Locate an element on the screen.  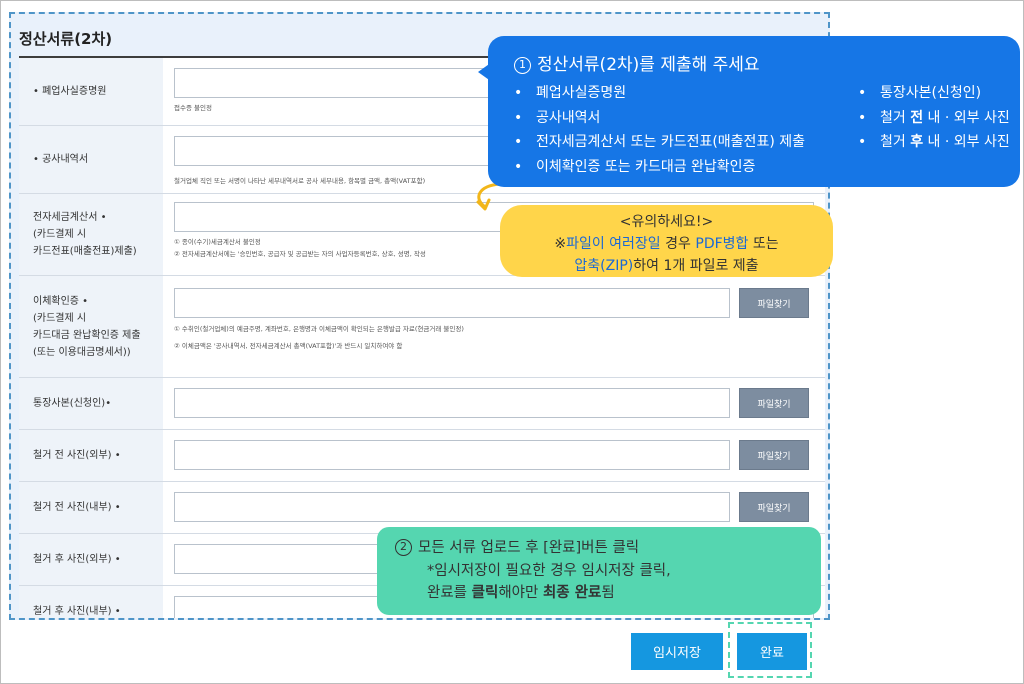
field-label: 철거 전 사진(외부) • is located at coordinates (91, 455).